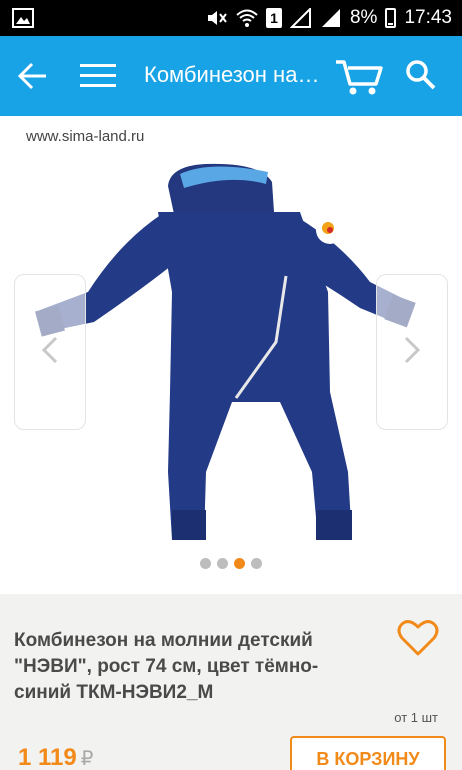  I want to click on search-icon, so click(421, 75).